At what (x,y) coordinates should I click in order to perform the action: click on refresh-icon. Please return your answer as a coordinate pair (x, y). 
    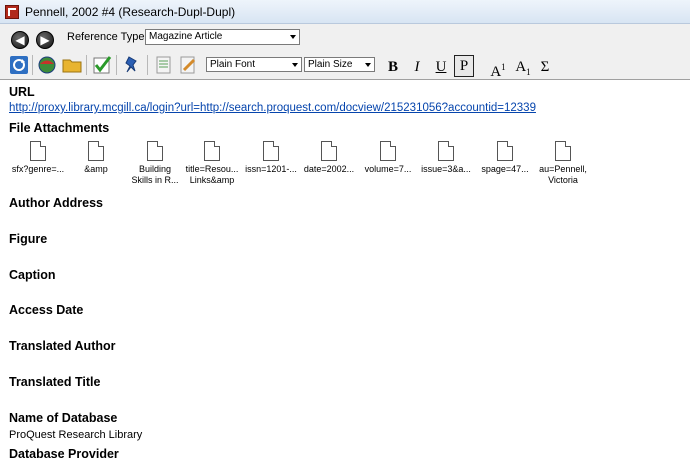
    Looking at the image, I should click on (19, 65).